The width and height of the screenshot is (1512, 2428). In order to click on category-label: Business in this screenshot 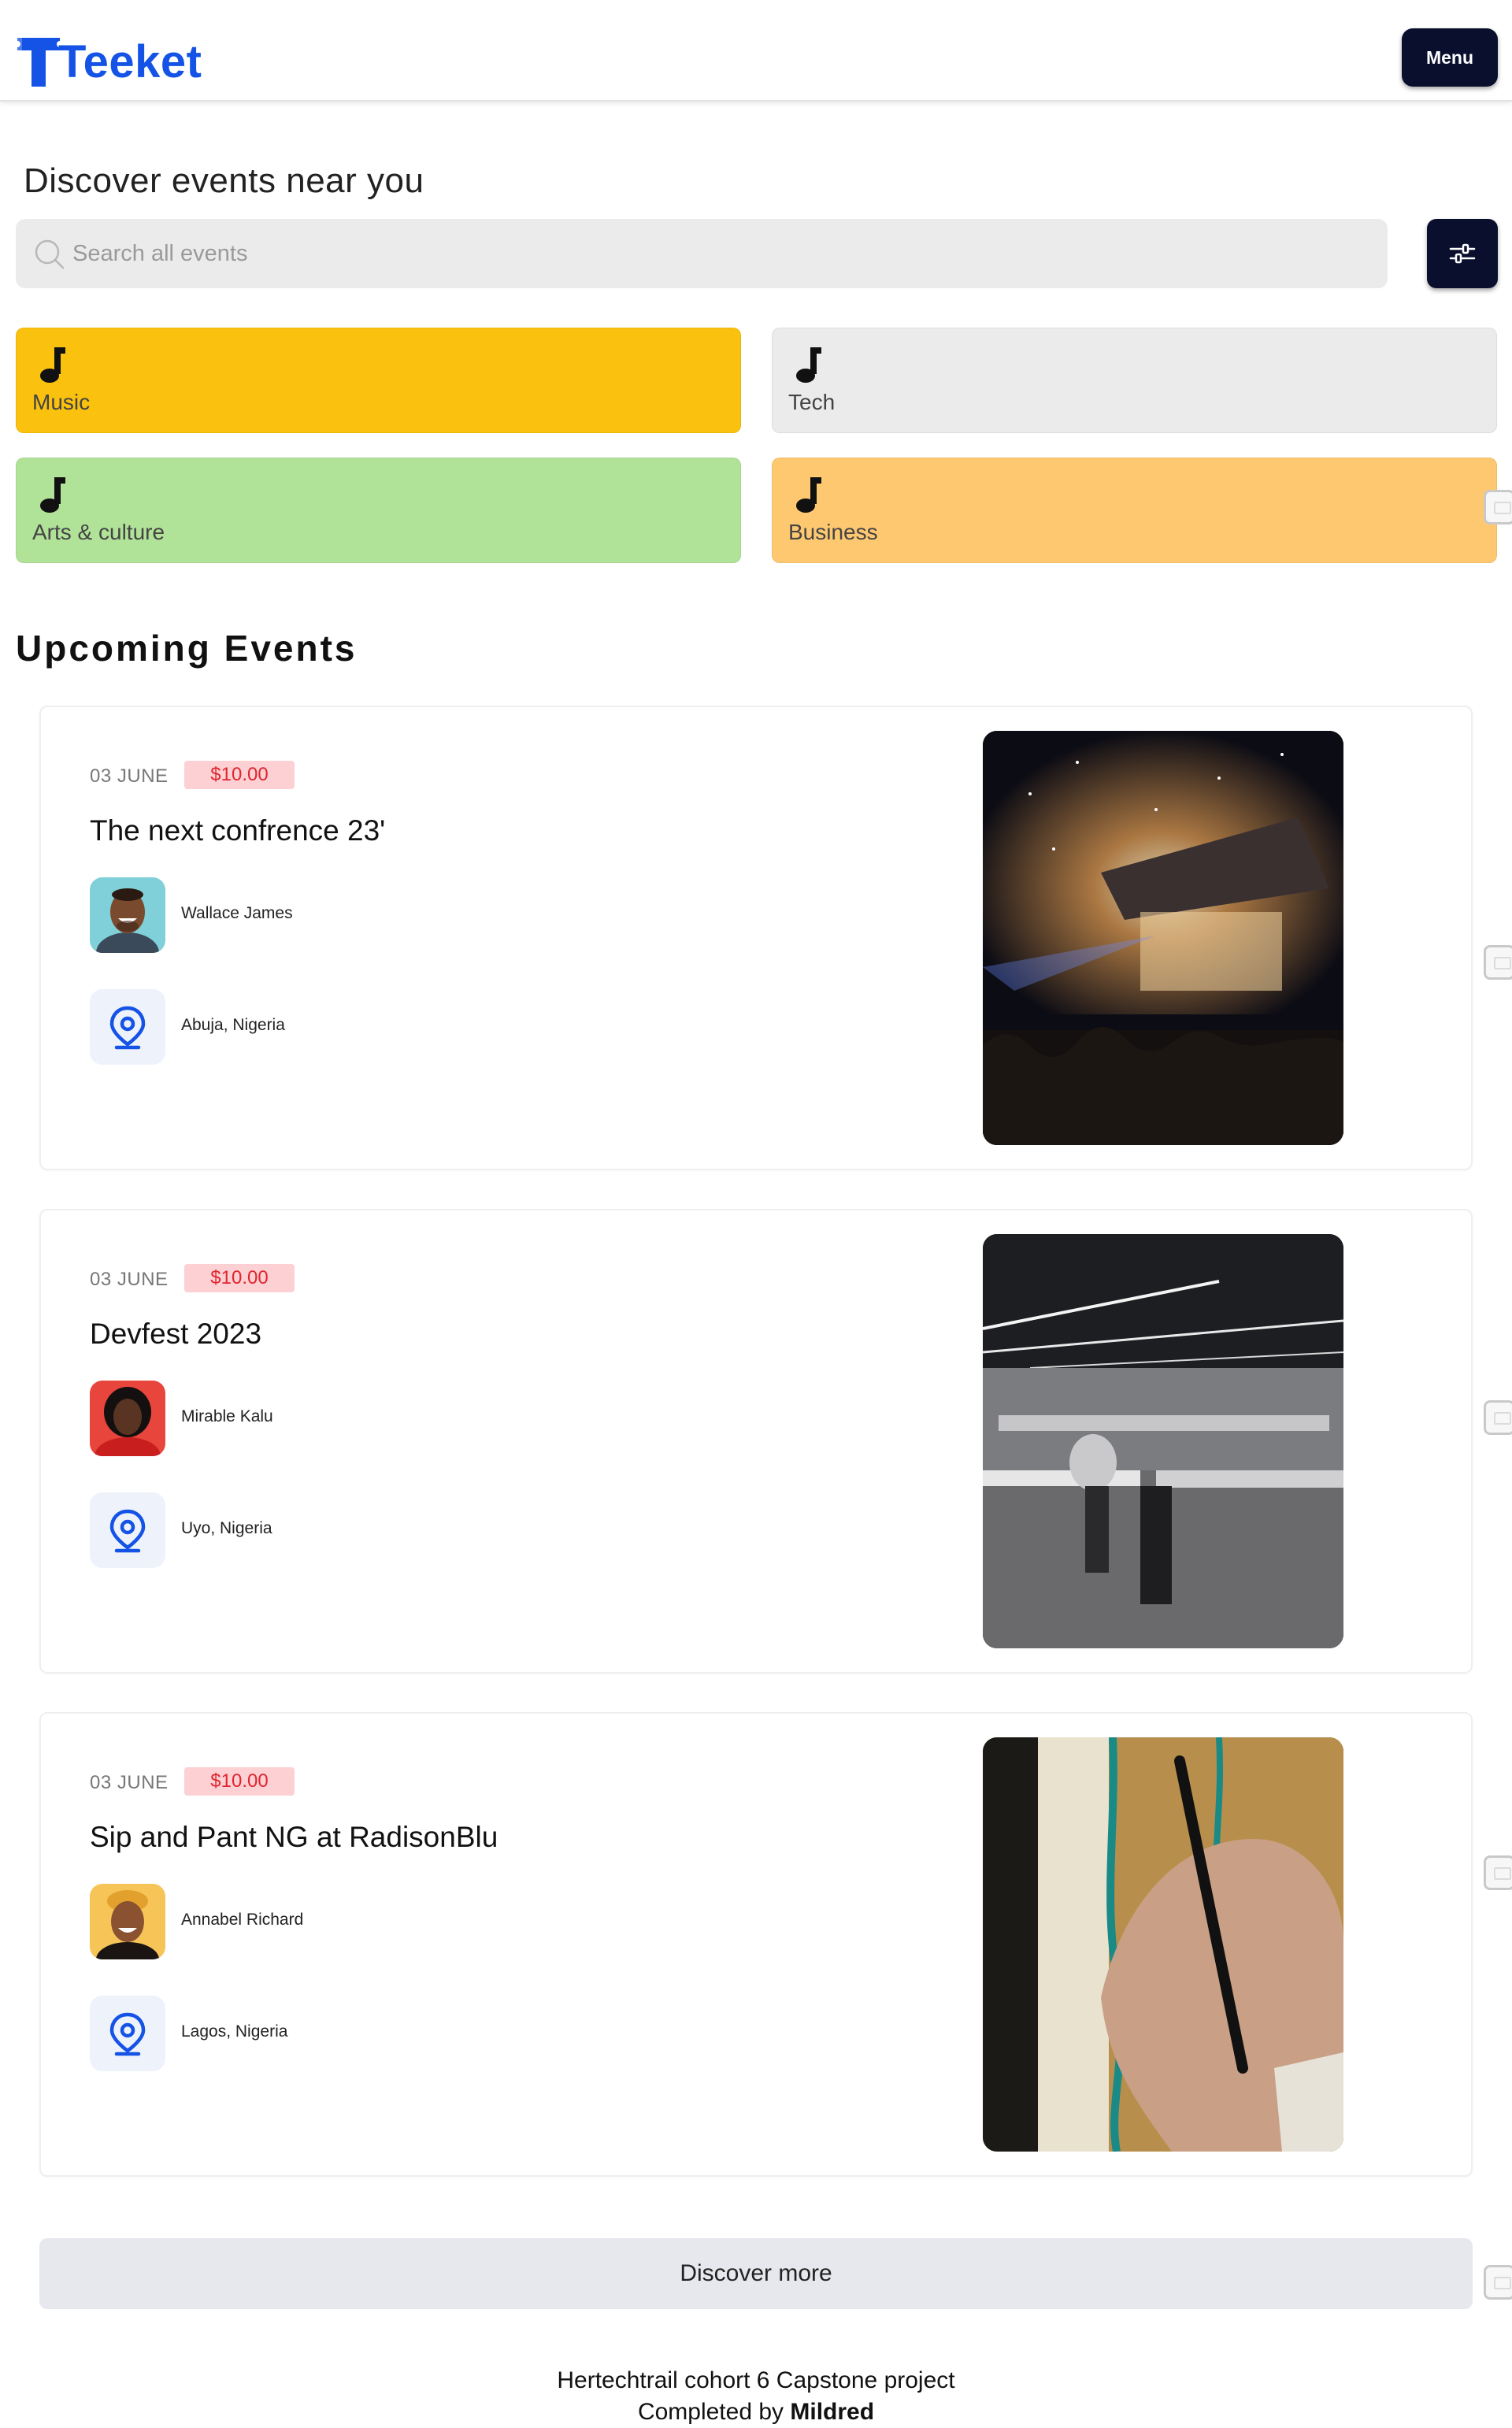, I will do `click(833, 532)`.